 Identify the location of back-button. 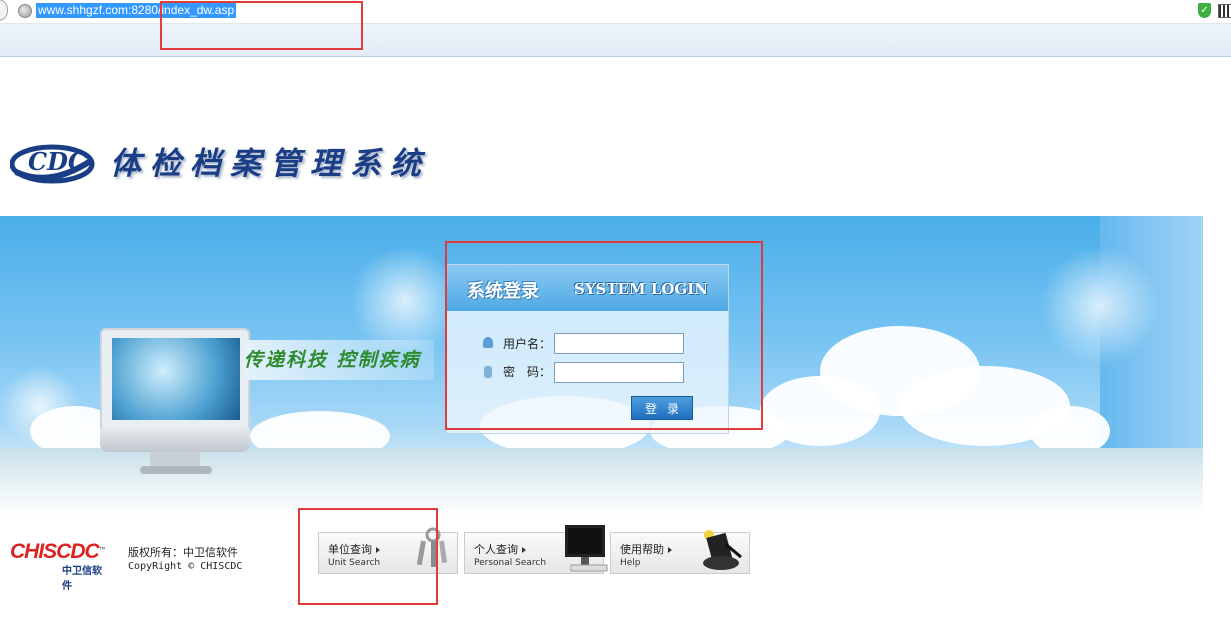
(4, 10).